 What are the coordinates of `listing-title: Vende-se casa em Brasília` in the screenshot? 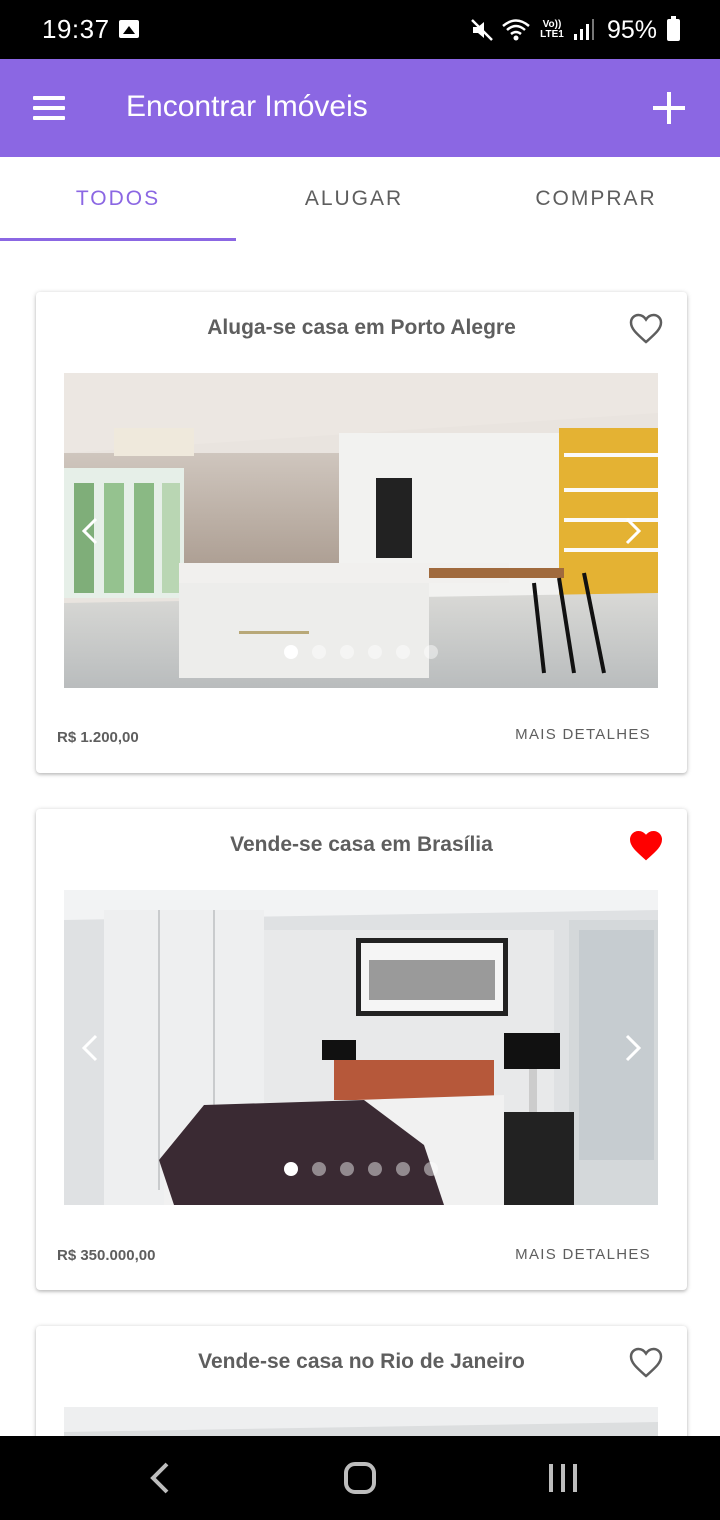 It's located at (361, 844).